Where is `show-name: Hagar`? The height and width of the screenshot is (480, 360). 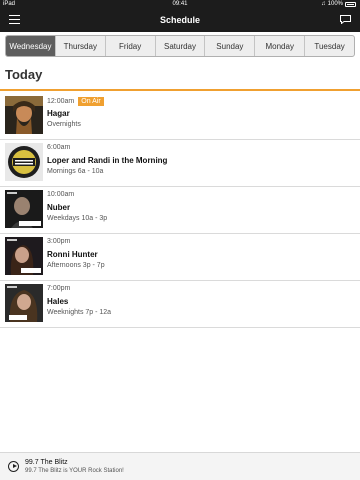
show-name: Hagar is located at coordinates (58, 113).